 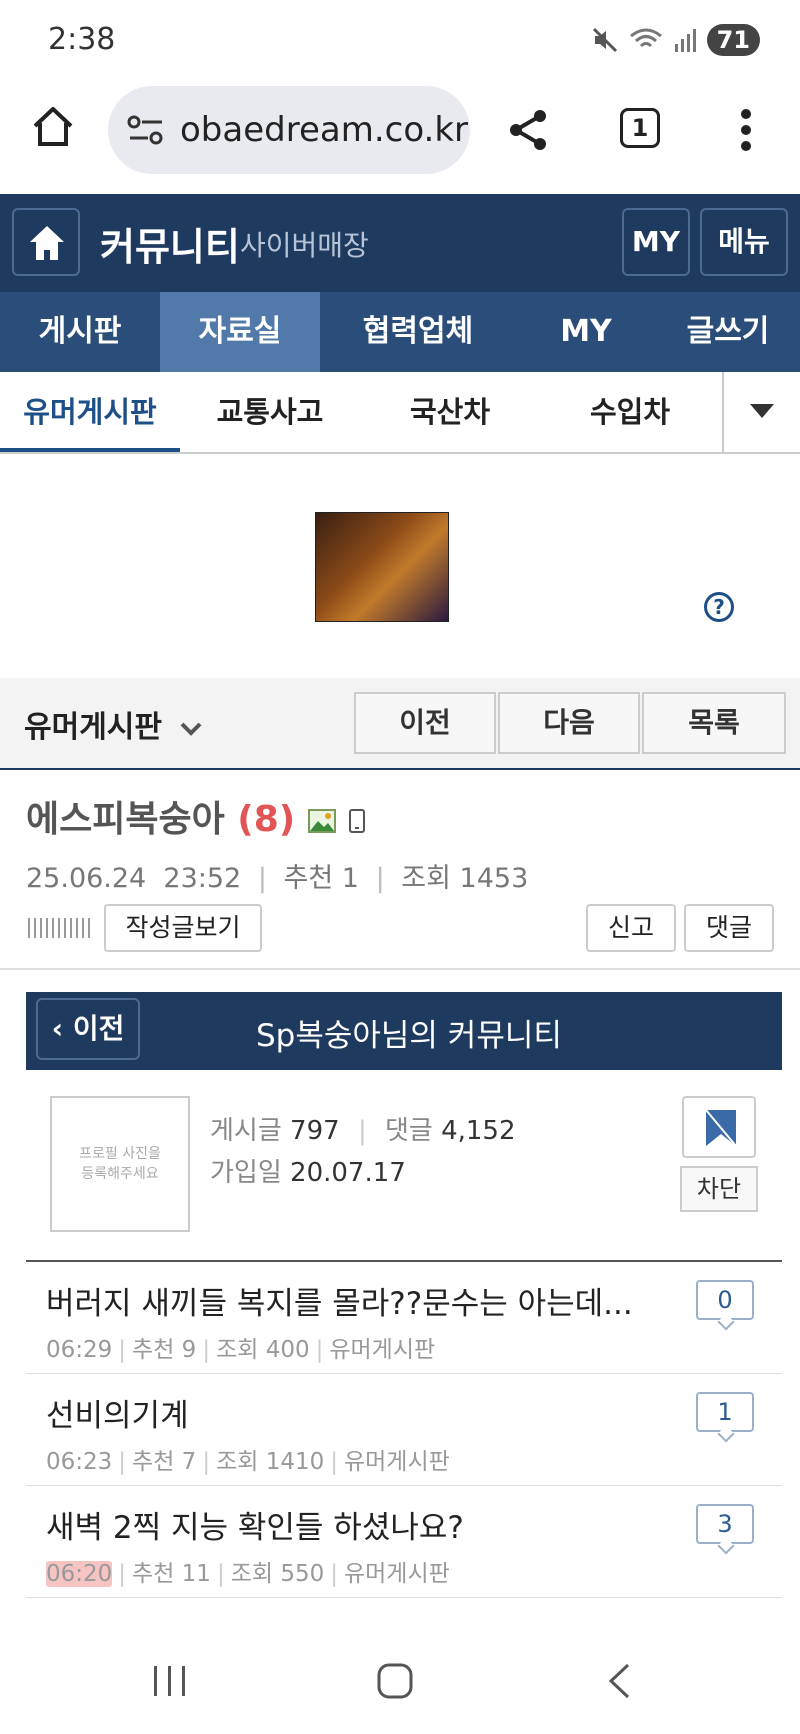 What do you see at coordinates (79, 1574) in the screenshot?
I see `list-item-time: 06:20` at bounding box center [79, 1574].